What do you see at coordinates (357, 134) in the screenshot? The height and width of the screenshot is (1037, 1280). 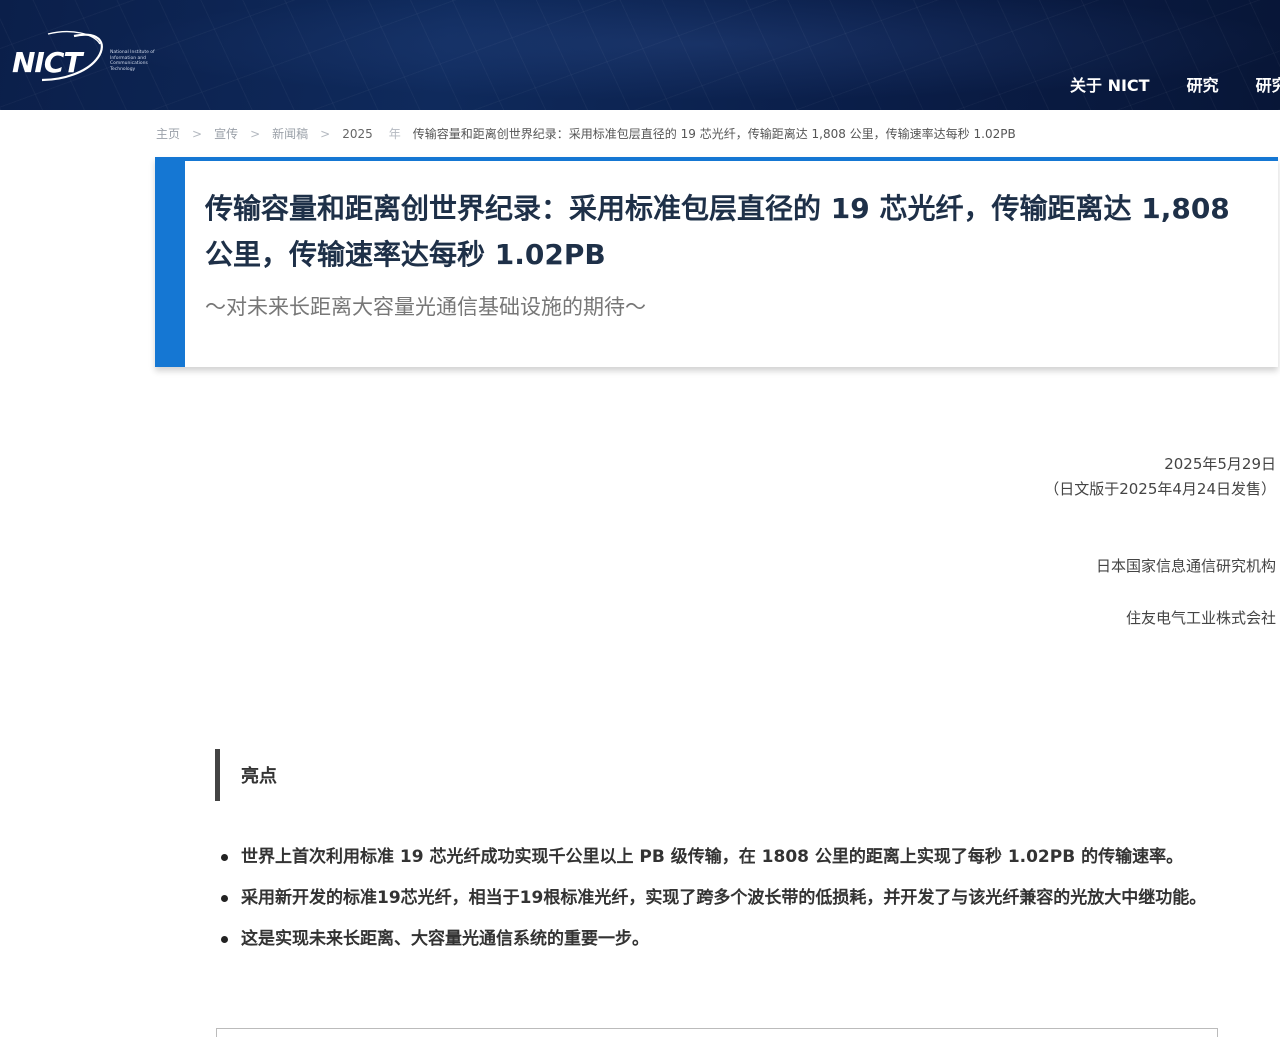 I see `breadcrumb-year: 2025` at bounding box center [357, 134].